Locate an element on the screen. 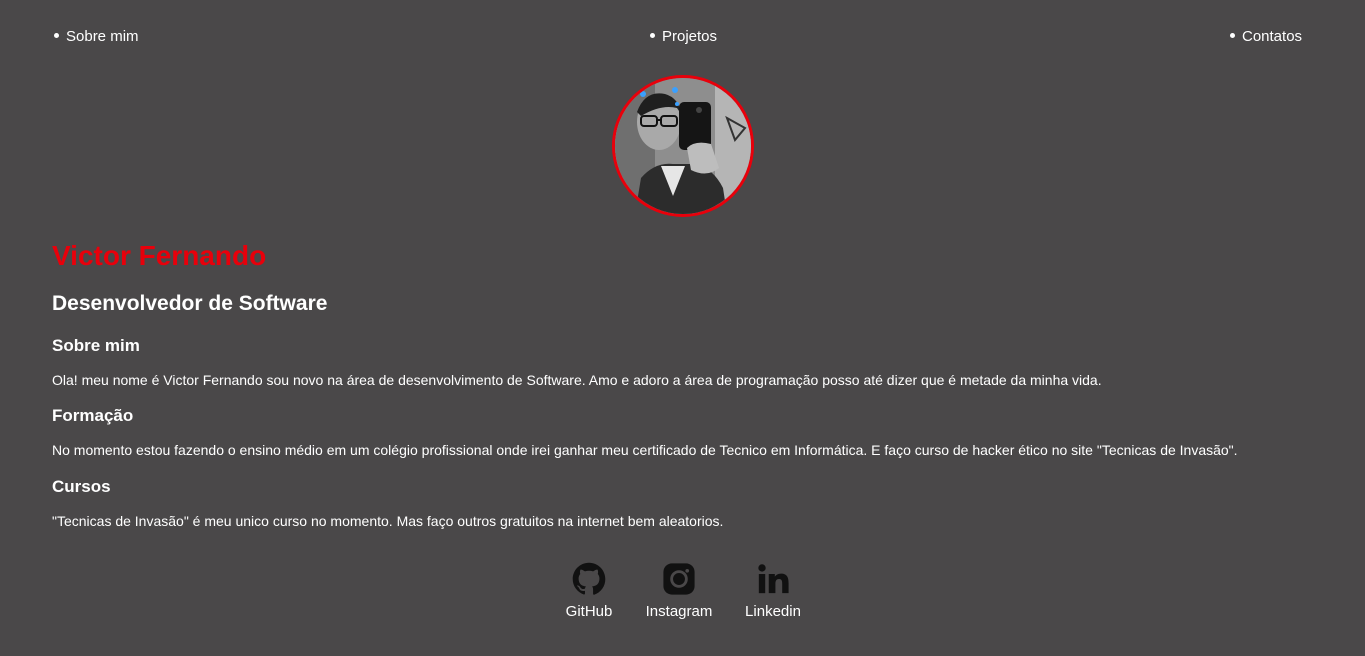 The image size is (1365, 656). linkedin-link: Linkedin is located at coordinates (773, 591).